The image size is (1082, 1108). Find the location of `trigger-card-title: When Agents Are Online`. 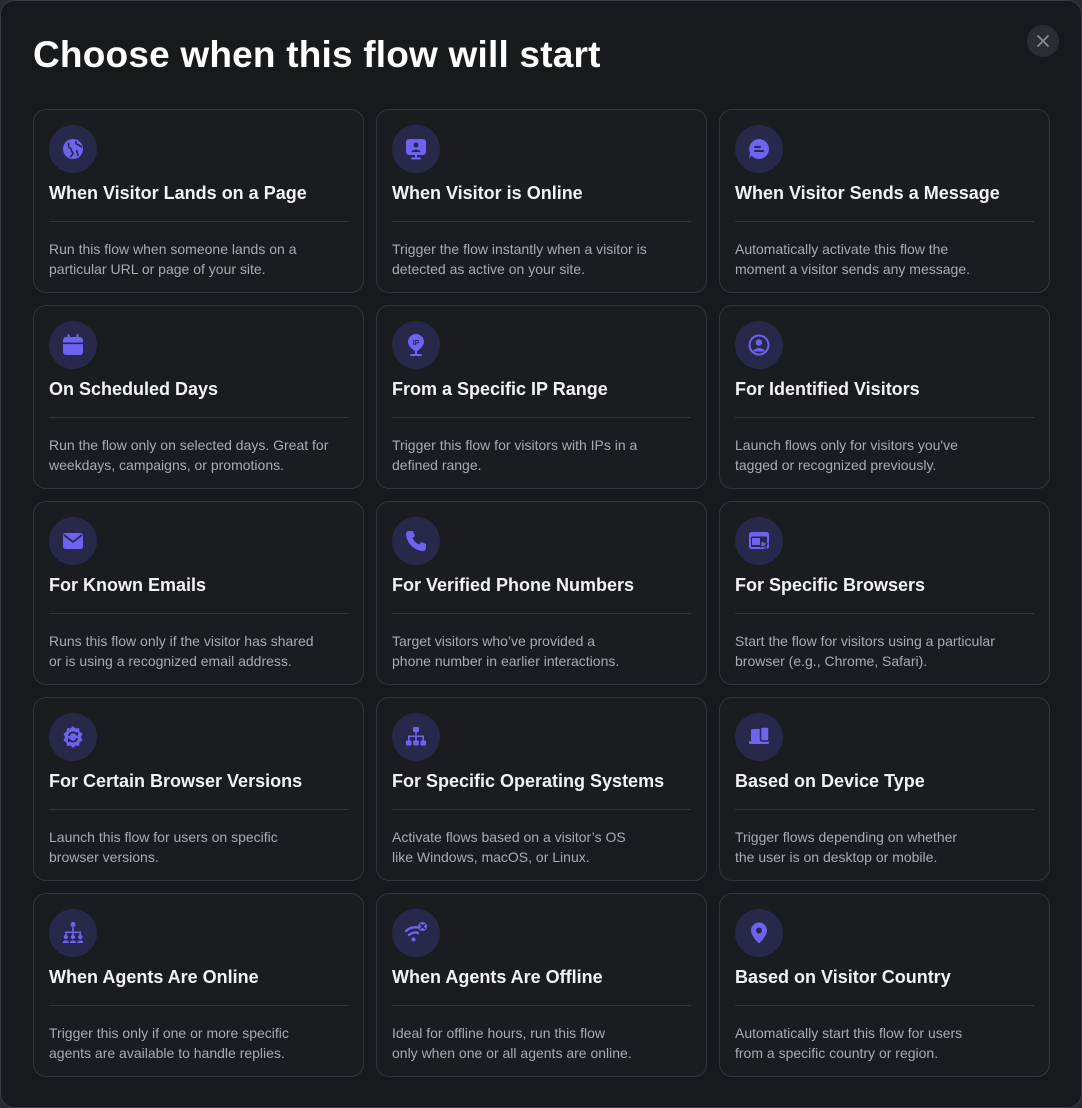

trigger-card-title: When Agents Are Online is located at coordinates (154, 977).